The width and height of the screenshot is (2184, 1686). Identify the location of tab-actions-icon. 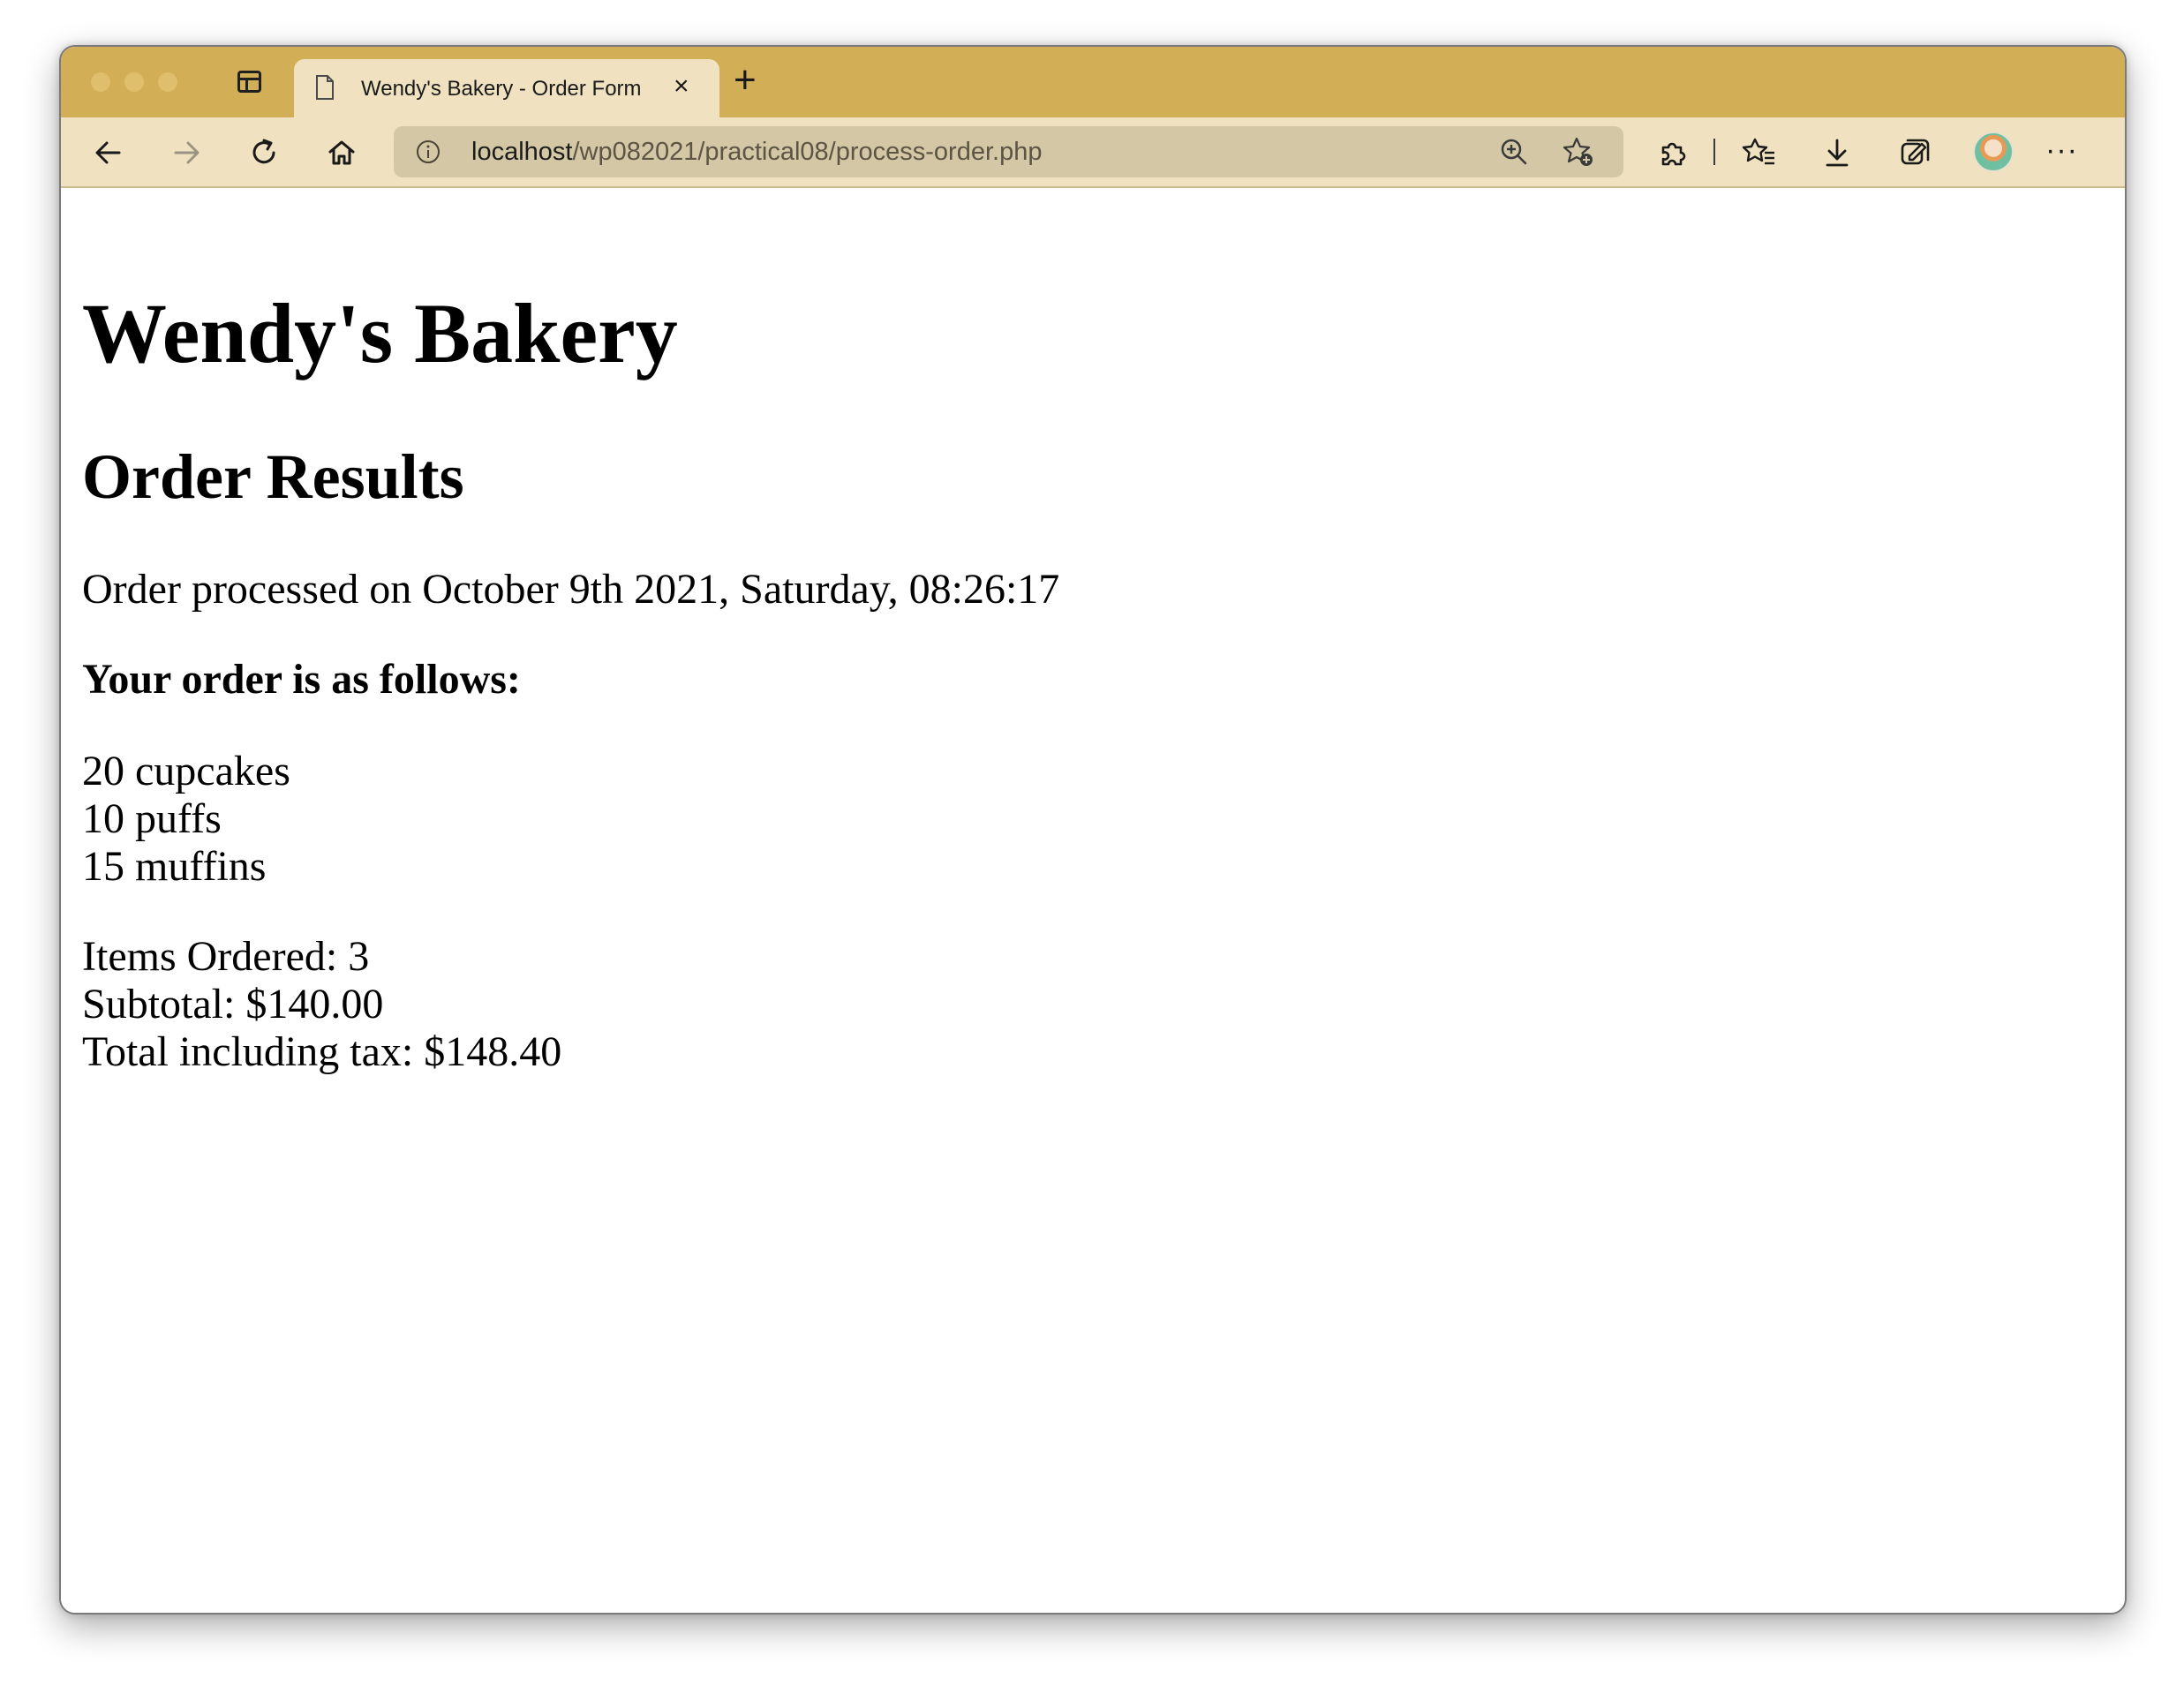
(249, 82).